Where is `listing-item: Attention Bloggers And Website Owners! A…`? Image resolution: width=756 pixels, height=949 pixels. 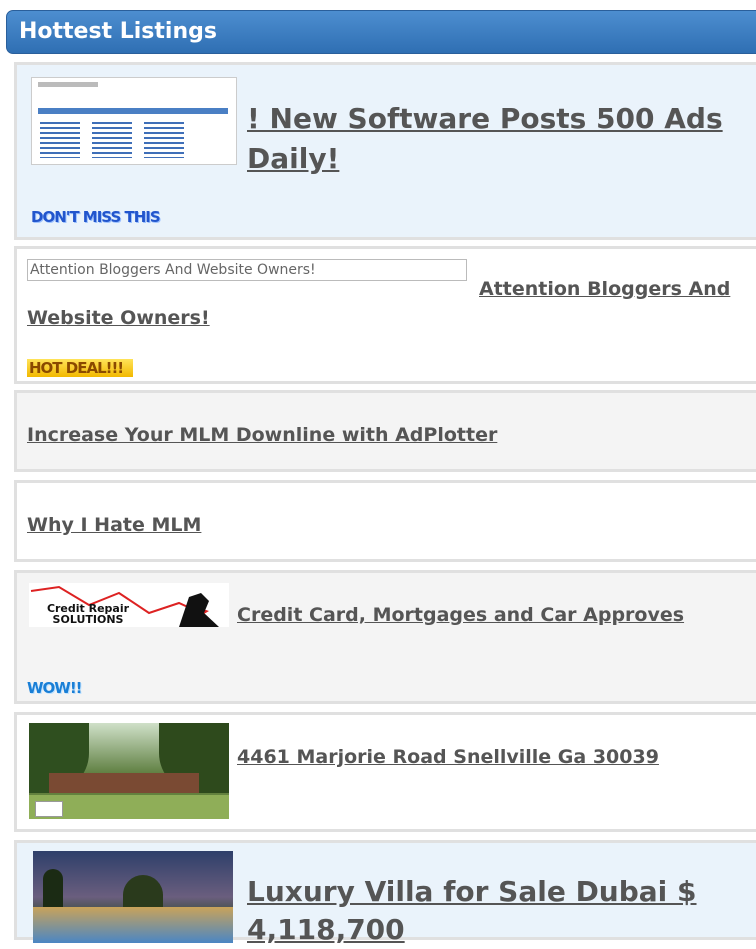
listing-item: Attention Bloggers And Website Owners! A… is located at coordinates (385, 315).